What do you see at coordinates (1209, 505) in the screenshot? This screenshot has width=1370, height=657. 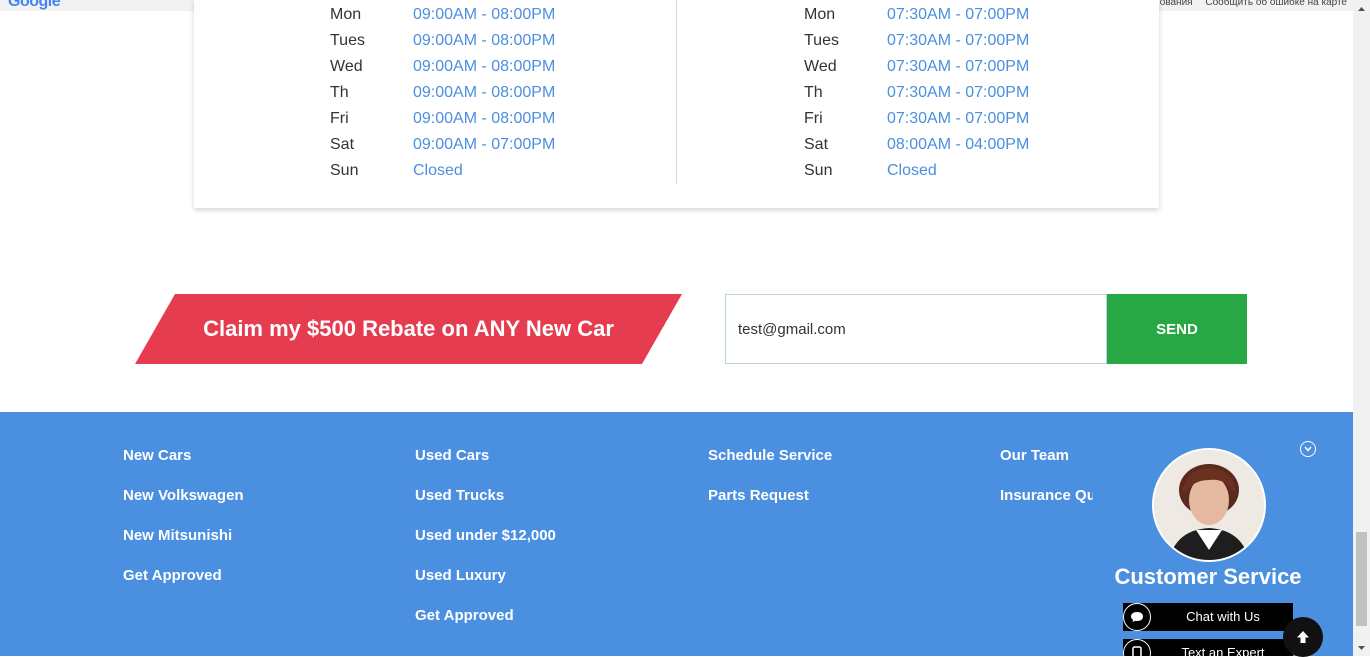 I see `avatar` at bounding box center [1209, 505].